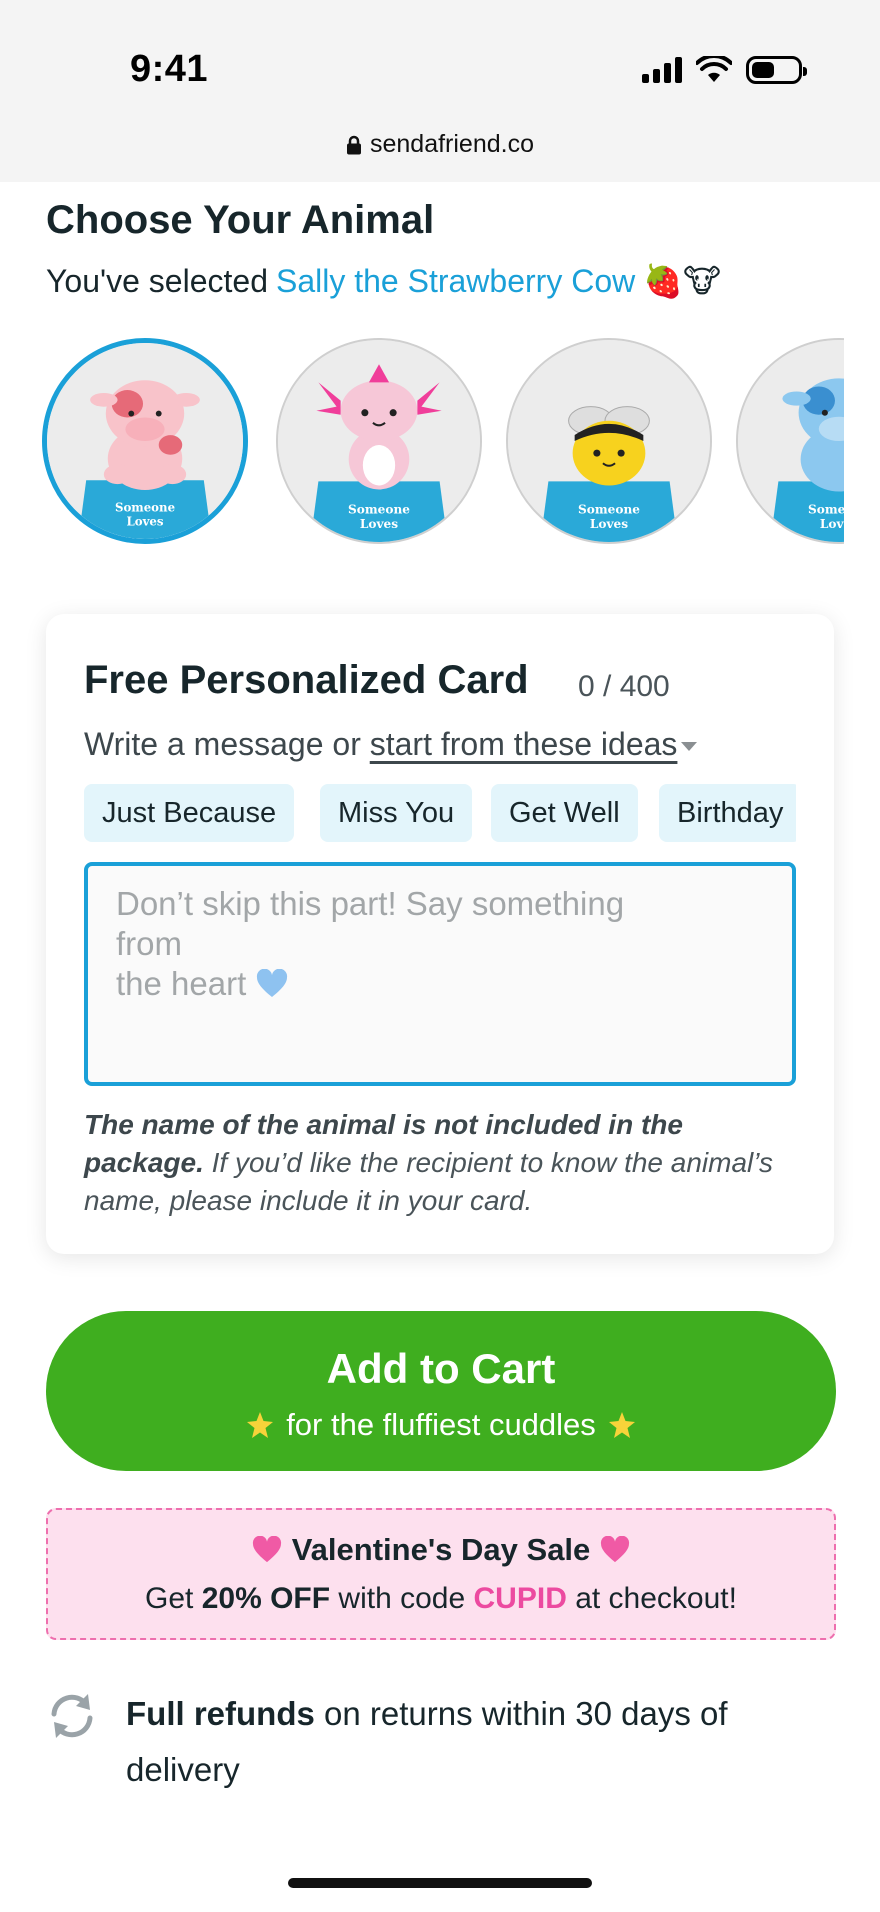  Describe the element at coordinates (727, 813) in the screenshot. I see `chip-birthday: Birthday` at that location.